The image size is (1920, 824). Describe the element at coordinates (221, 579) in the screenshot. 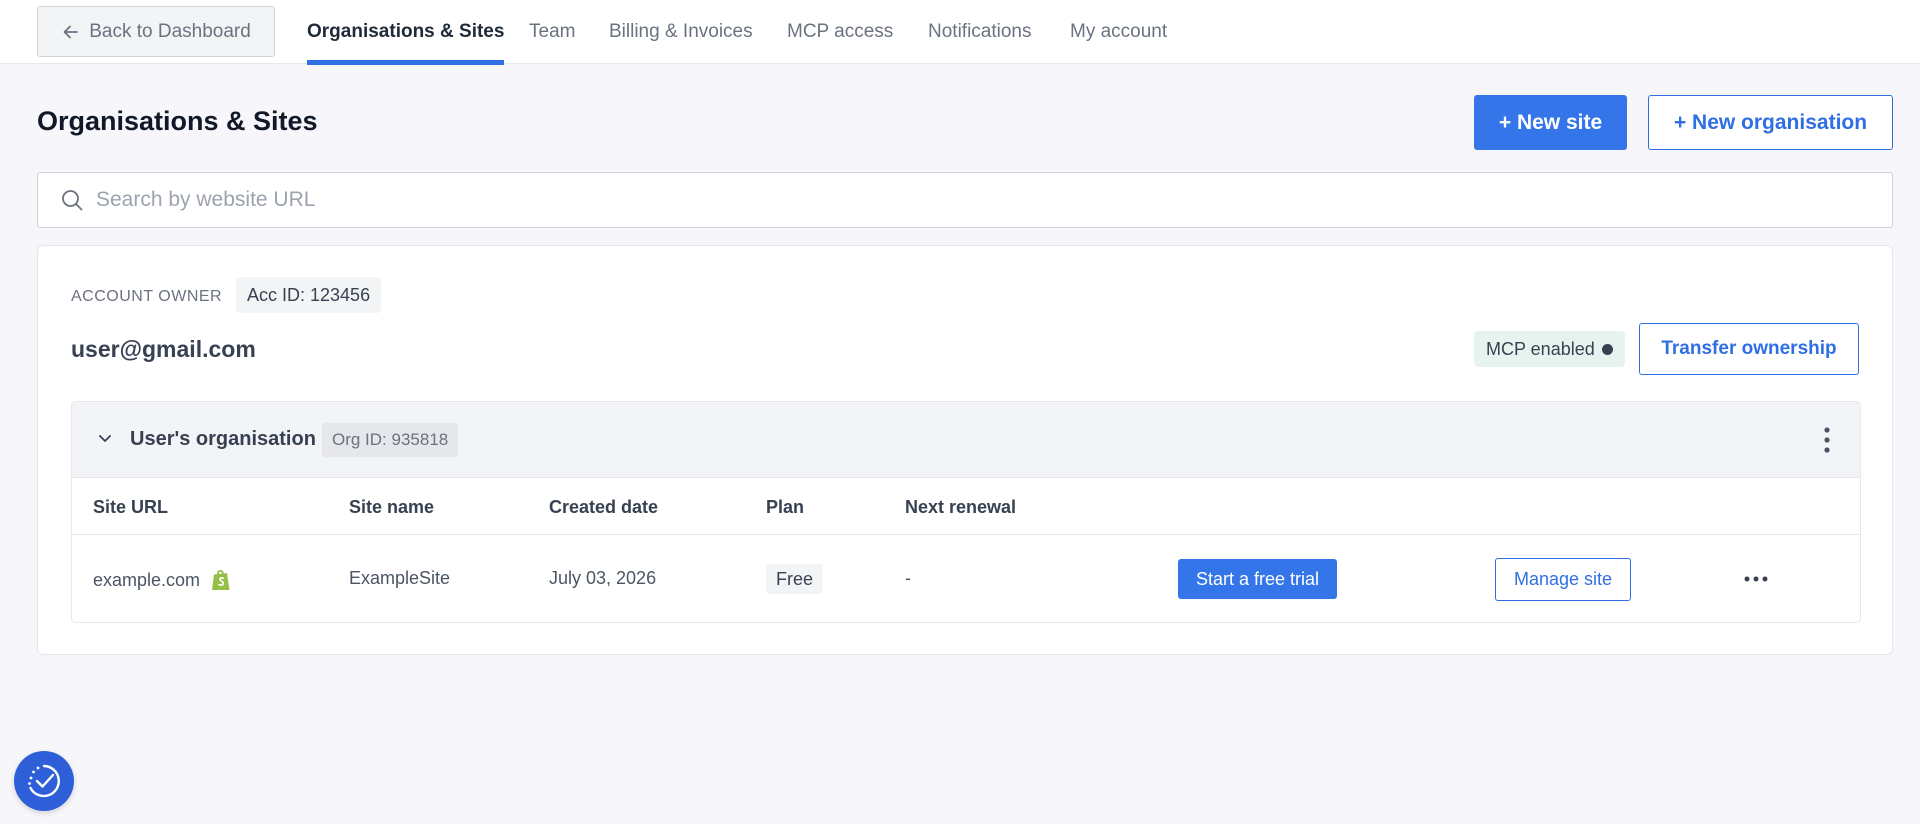

I see `shopify-icon` at that location.